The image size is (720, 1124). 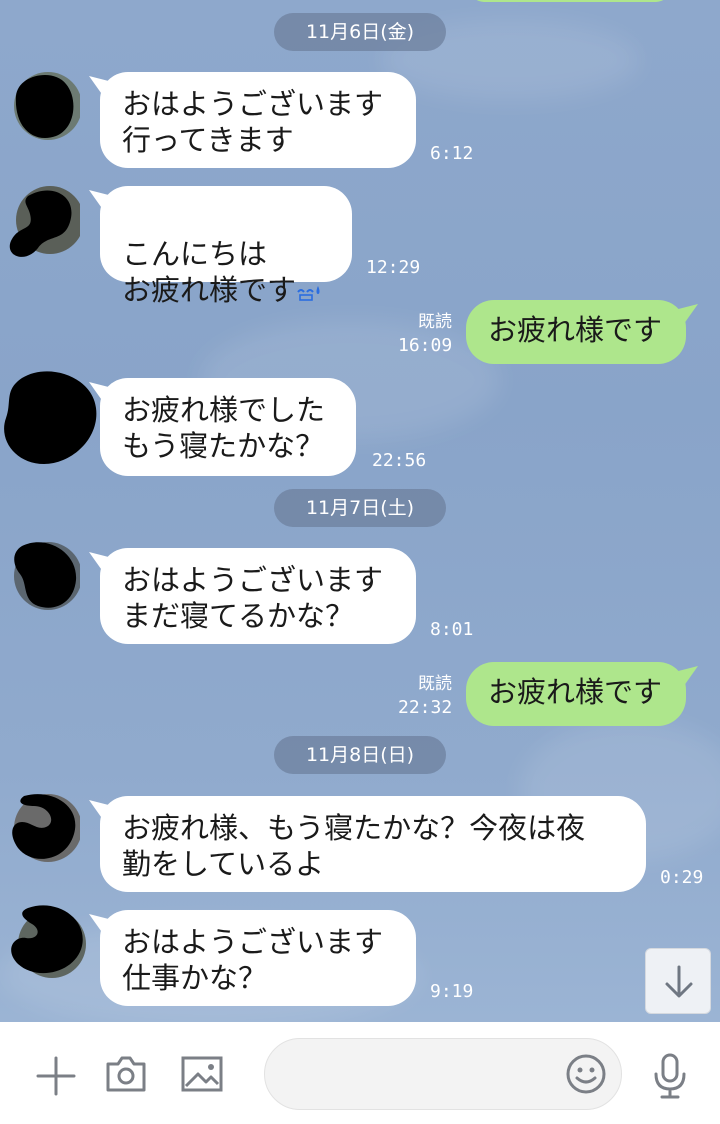 I want to click on message-time: 9:19, so click(x=452, y=991).